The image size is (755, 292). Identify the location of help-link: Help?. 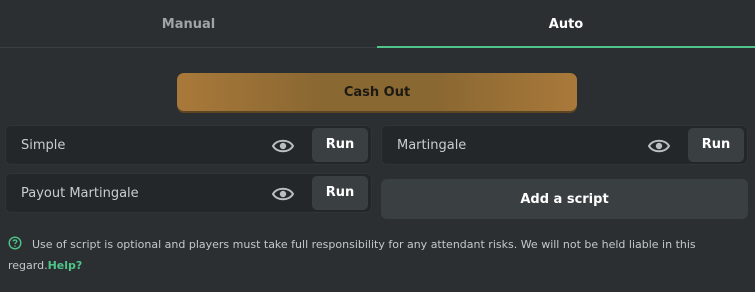
(65, 265).